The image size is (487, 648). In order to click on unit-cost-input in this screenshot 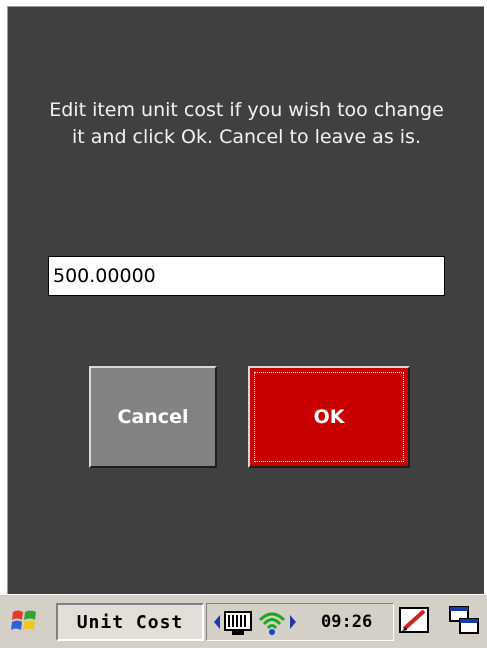, I will do `click(246, 276)`.